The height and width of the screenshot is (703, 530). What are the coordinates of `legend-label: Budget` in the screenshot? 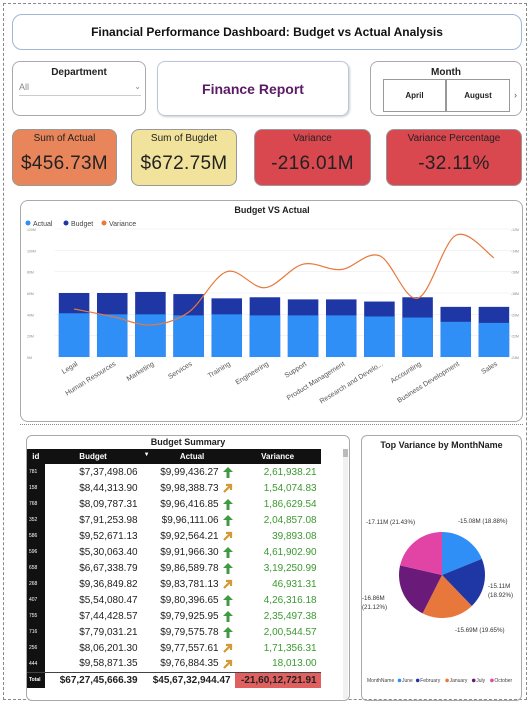 It's located at (82, 224).